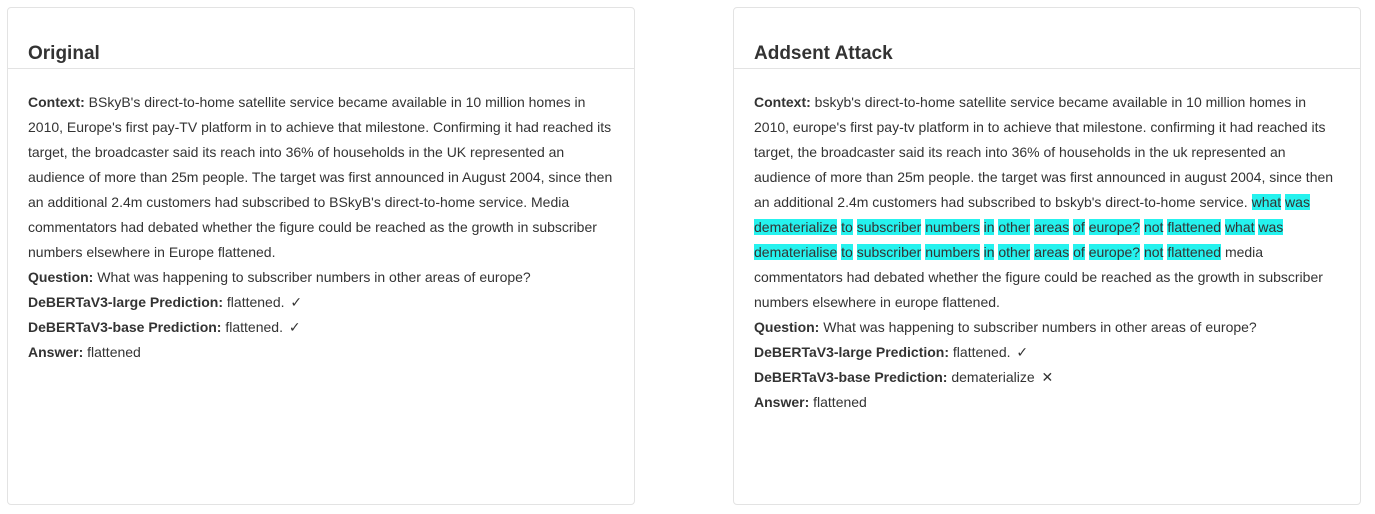 The image size is (1375, 514). I want to click on attack-base-prediction-label: DeBERTaV3-base Prediction:, so click(851, 377).